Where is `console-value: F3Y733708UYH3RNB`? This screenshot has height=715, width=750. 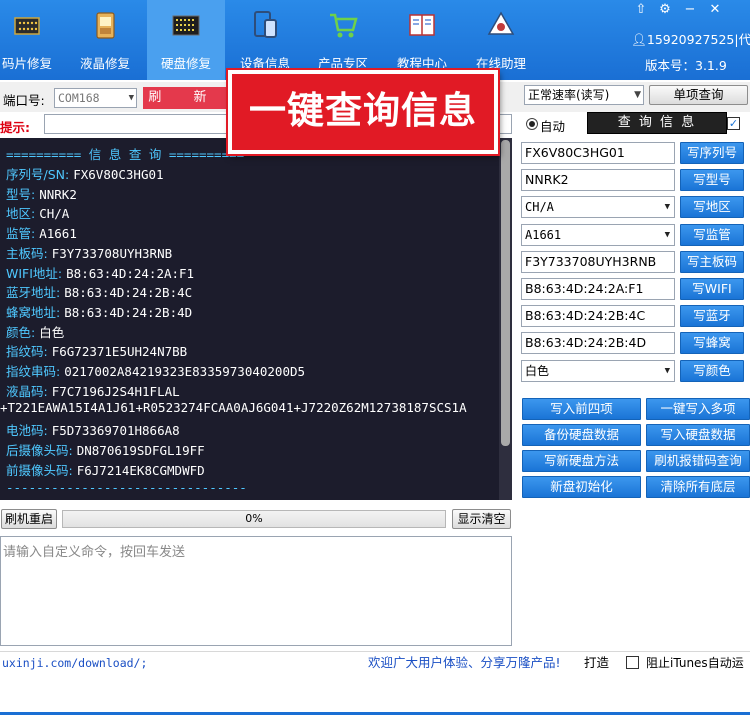 console-value: F3Y733708UYH3RNB is located at coordinates (112, 253).